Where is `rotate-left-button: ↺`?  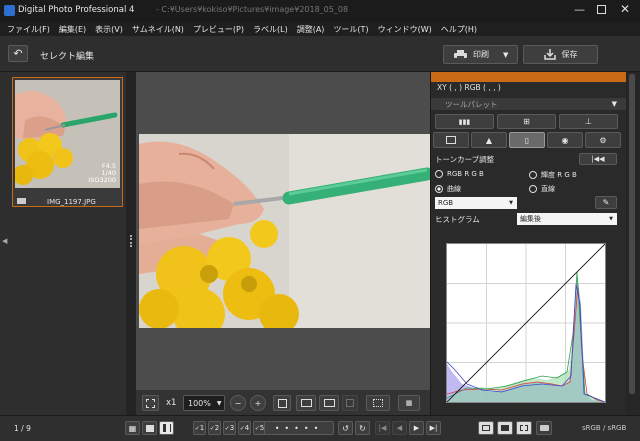
rotate-left-button: ↺ is located at coordinates (345, 428).